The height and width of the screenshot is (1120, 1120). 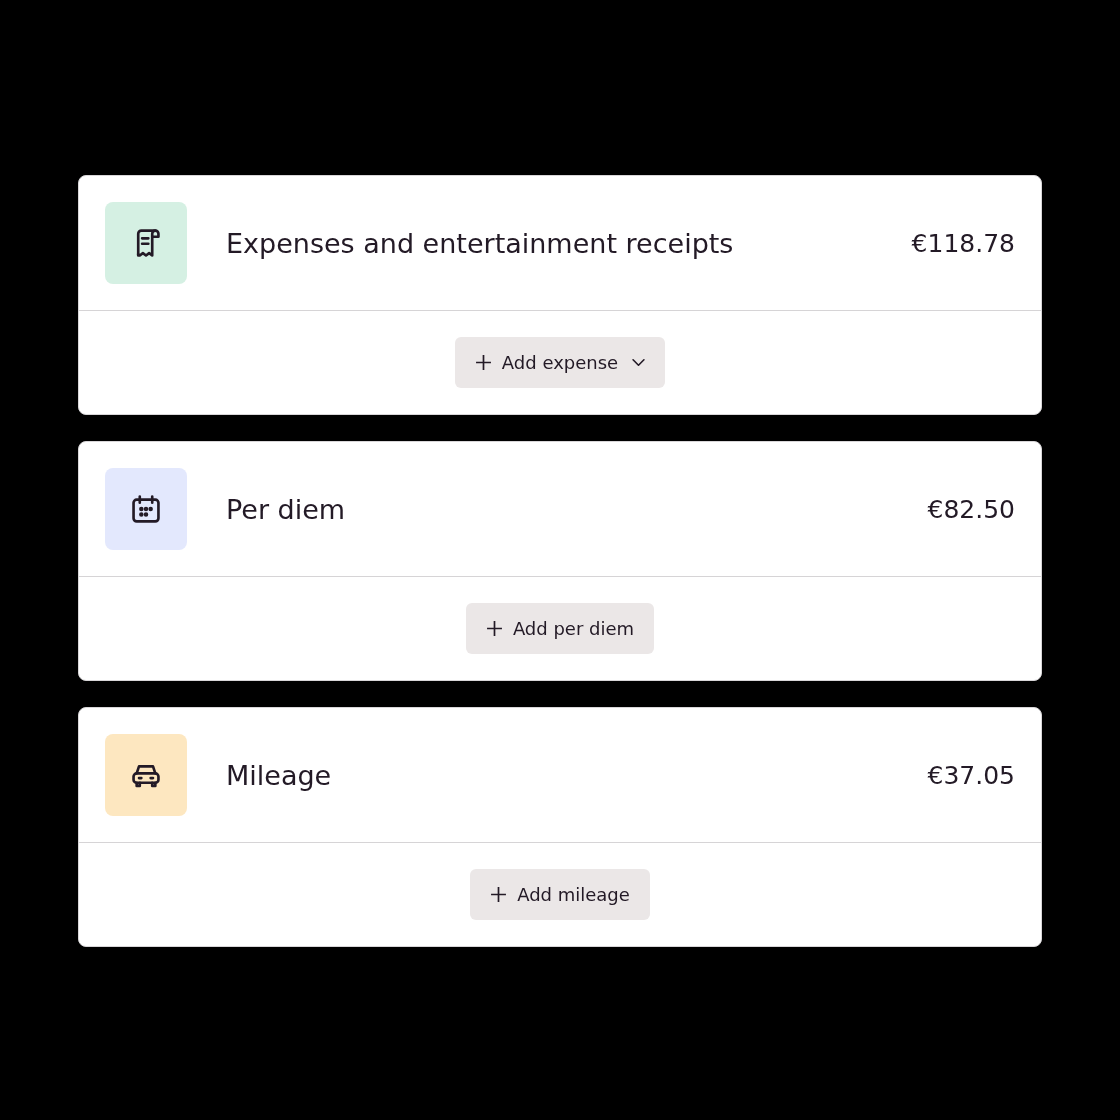 What do you see at coordinates (971, 509) in the screenshot?
I see `amount-total: €82.50` at bounding box center [971, 509].